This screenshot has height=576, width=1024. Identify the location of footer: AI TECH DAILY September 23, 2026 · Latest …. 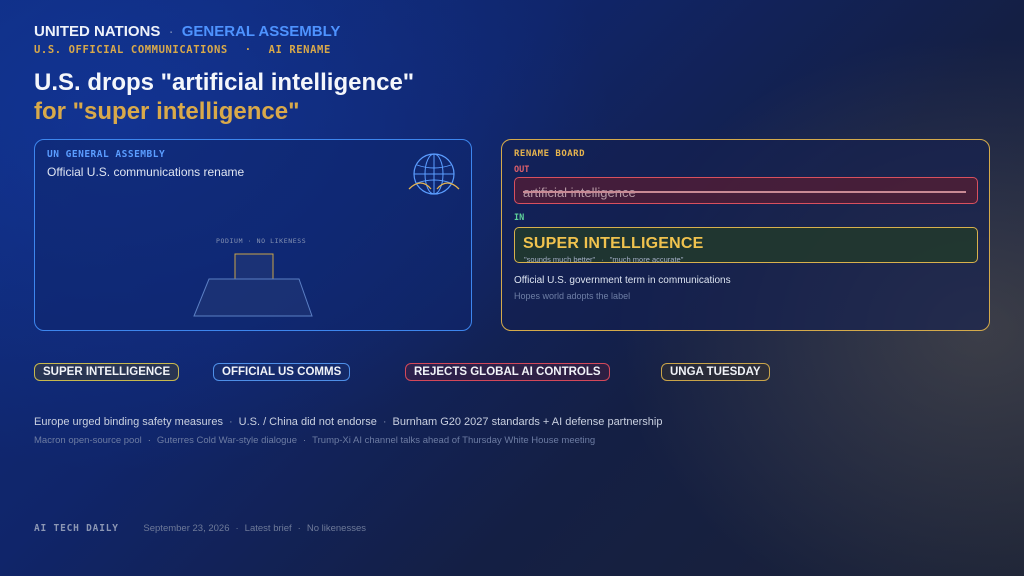
(200, 528).